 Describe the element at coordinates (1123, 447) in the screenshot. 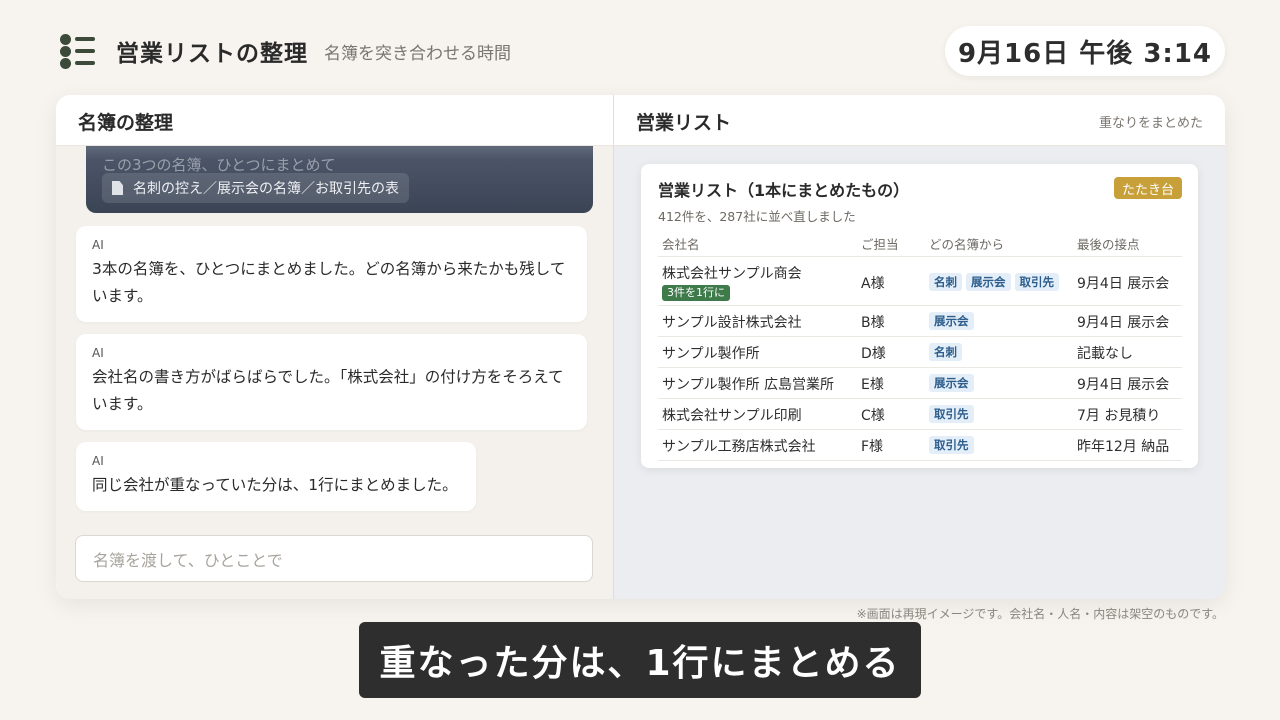

I see `last-contact-cell: 昨年12月 納品` at that location.